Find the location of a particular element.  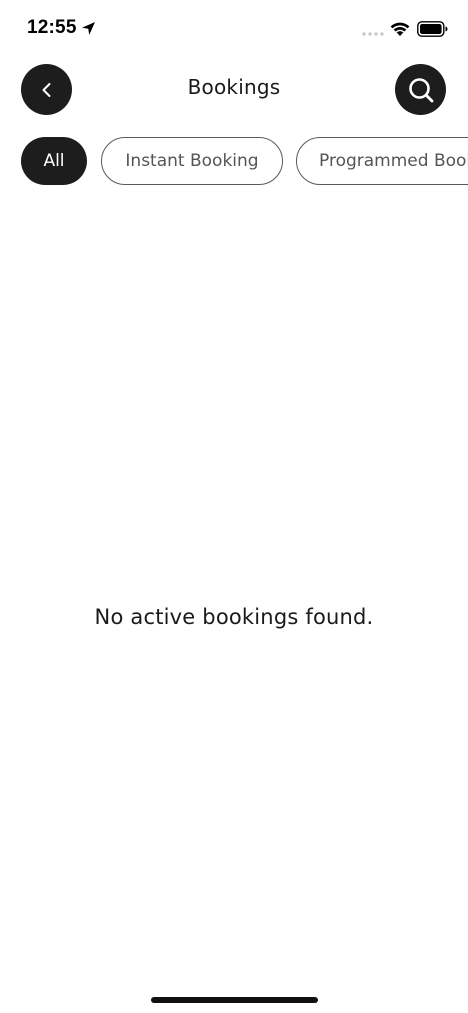

wifi-icon is located at coordinates (400, 29).